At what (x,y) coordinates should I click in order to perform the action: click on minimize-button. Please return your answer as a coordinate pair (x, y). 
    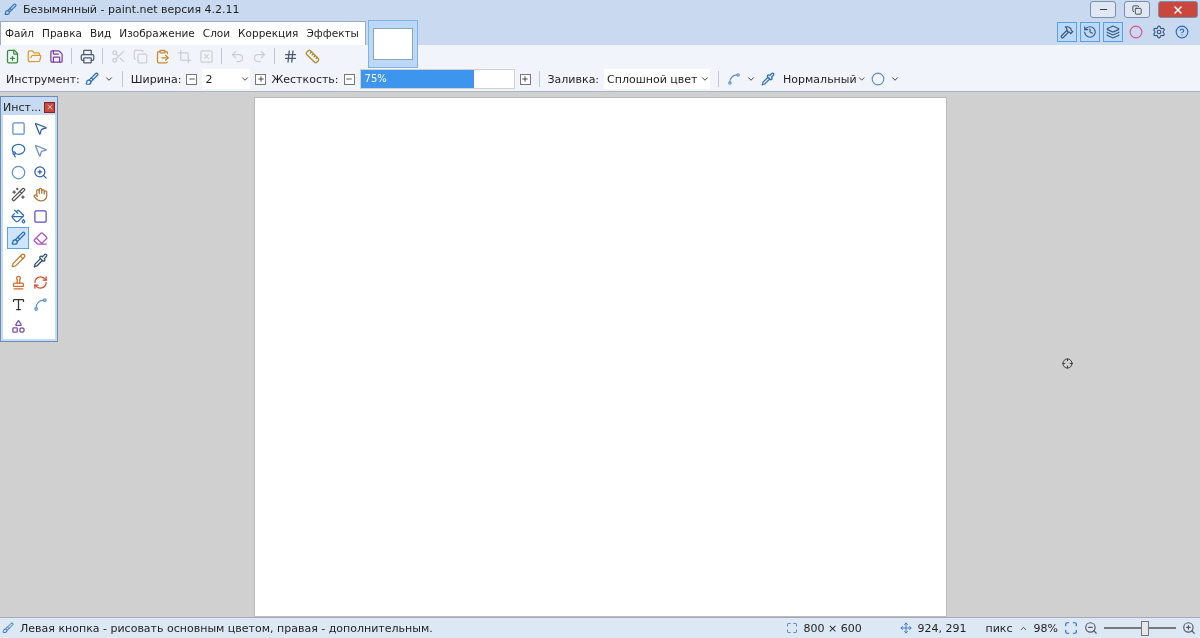
    Looking at the image, I should click on (1103, 10).